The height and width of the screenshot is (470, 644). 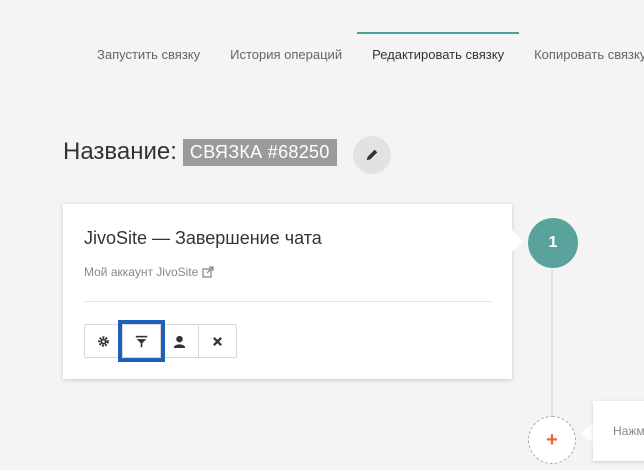 What do you see at coordinates (587, 433) in the screenshot?
I see `hint-pointer` at bounding box center [587, 433].